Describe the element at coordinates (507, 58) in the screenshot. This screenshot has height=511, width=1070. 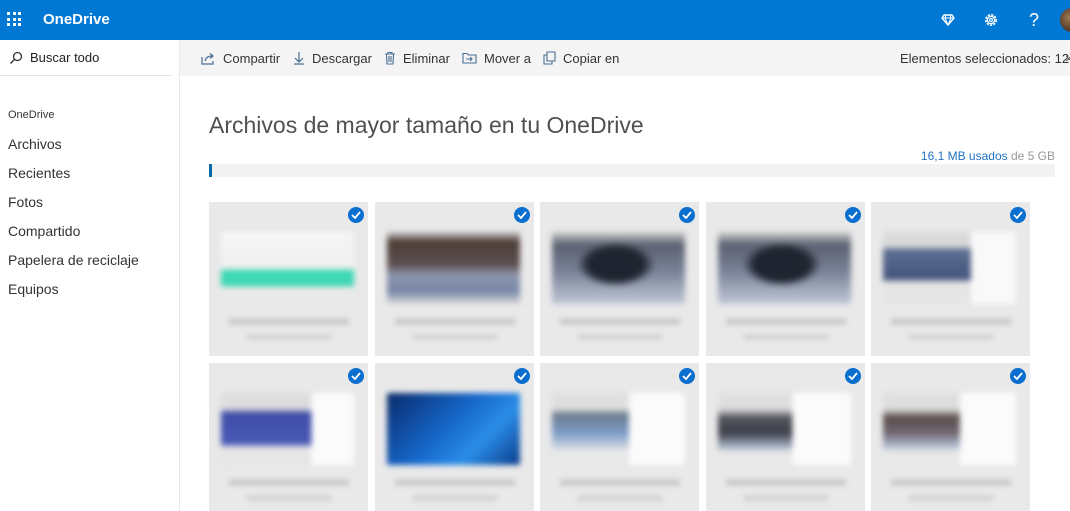
I see `move-label: Mover a` at that location.